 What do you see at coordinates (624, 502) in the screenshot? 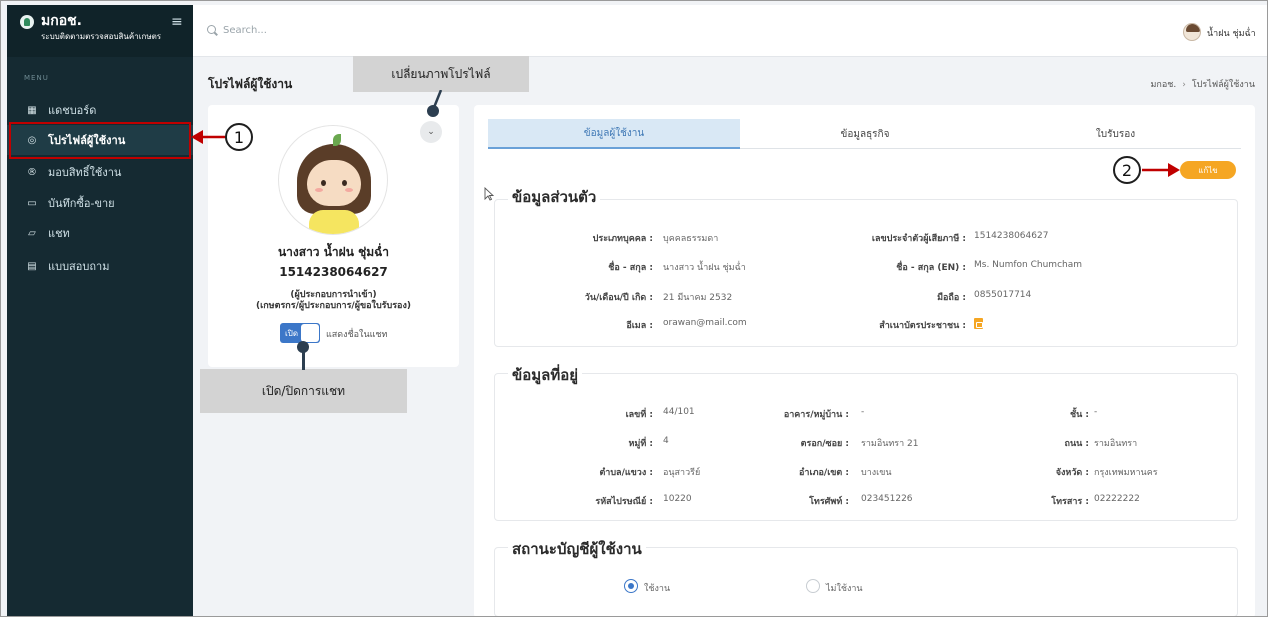
I see `field-label: รหัสไปรษณีย์ :` at bounding box center [624, 502].